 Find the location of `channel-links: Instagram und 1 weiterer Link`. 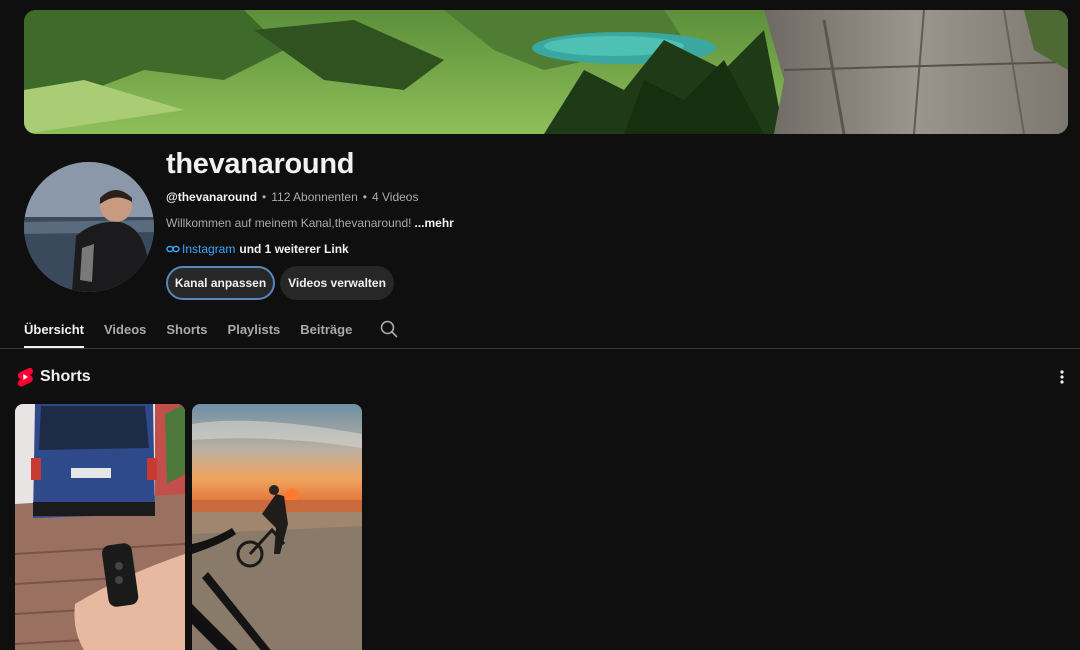

channel-links: Instagram und 1 weiterer Link is located at coordinates (257, 249).